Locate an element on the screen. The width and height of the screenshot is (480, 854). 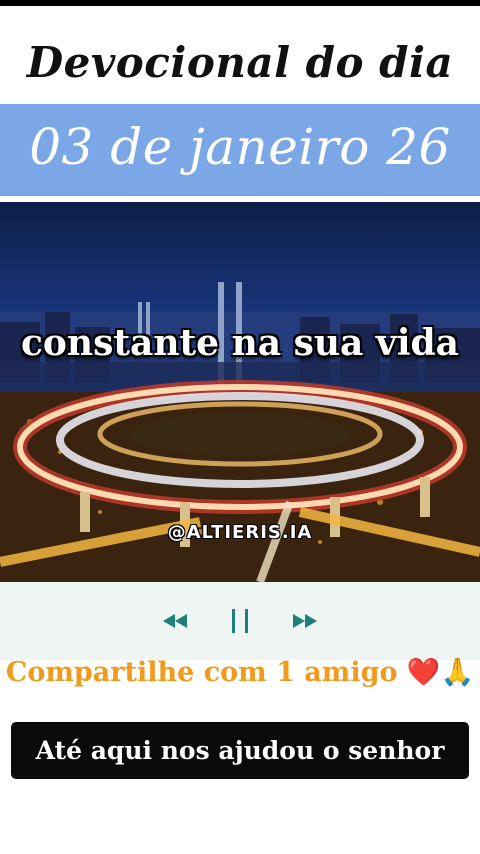
watermark: @ALTIERIS.IA is located at coordinates (240, 532).